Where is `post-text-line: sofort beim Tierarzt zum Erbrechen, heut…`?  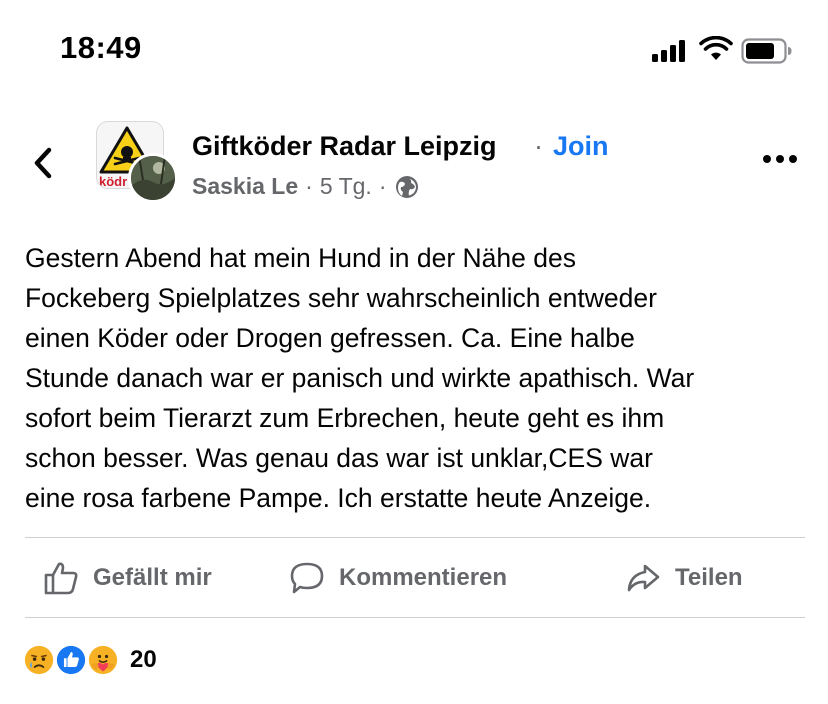
post-text-line: sofort beim Tierarzt zum Erbrechen, heut… is located at coordinates (345, 418).